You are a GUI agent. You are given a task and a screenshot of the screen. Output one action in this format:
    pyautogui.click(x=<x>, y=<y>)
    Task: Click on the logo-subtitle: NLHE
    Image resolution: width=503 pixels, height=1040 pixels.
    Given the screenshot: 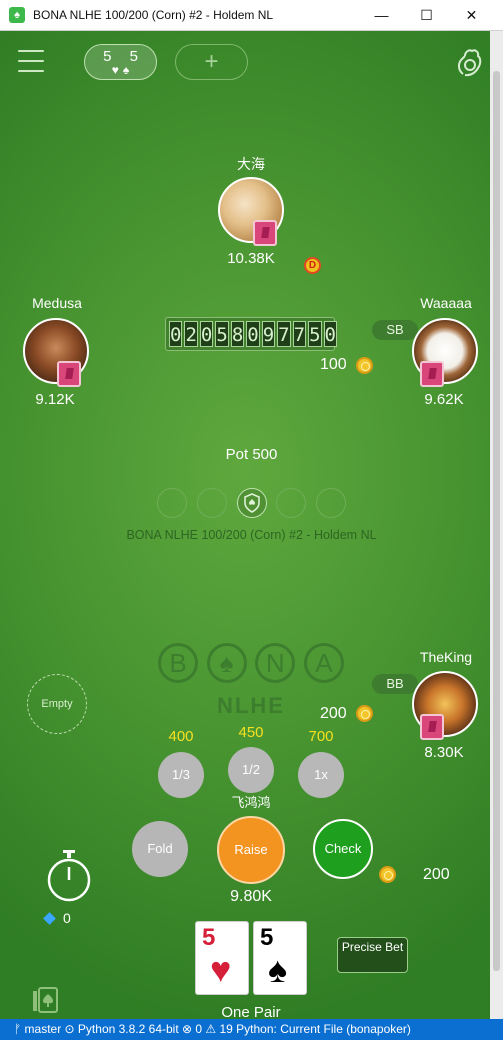 What is the action you would take?
    pyautogui.click(x=251, y=705)
    